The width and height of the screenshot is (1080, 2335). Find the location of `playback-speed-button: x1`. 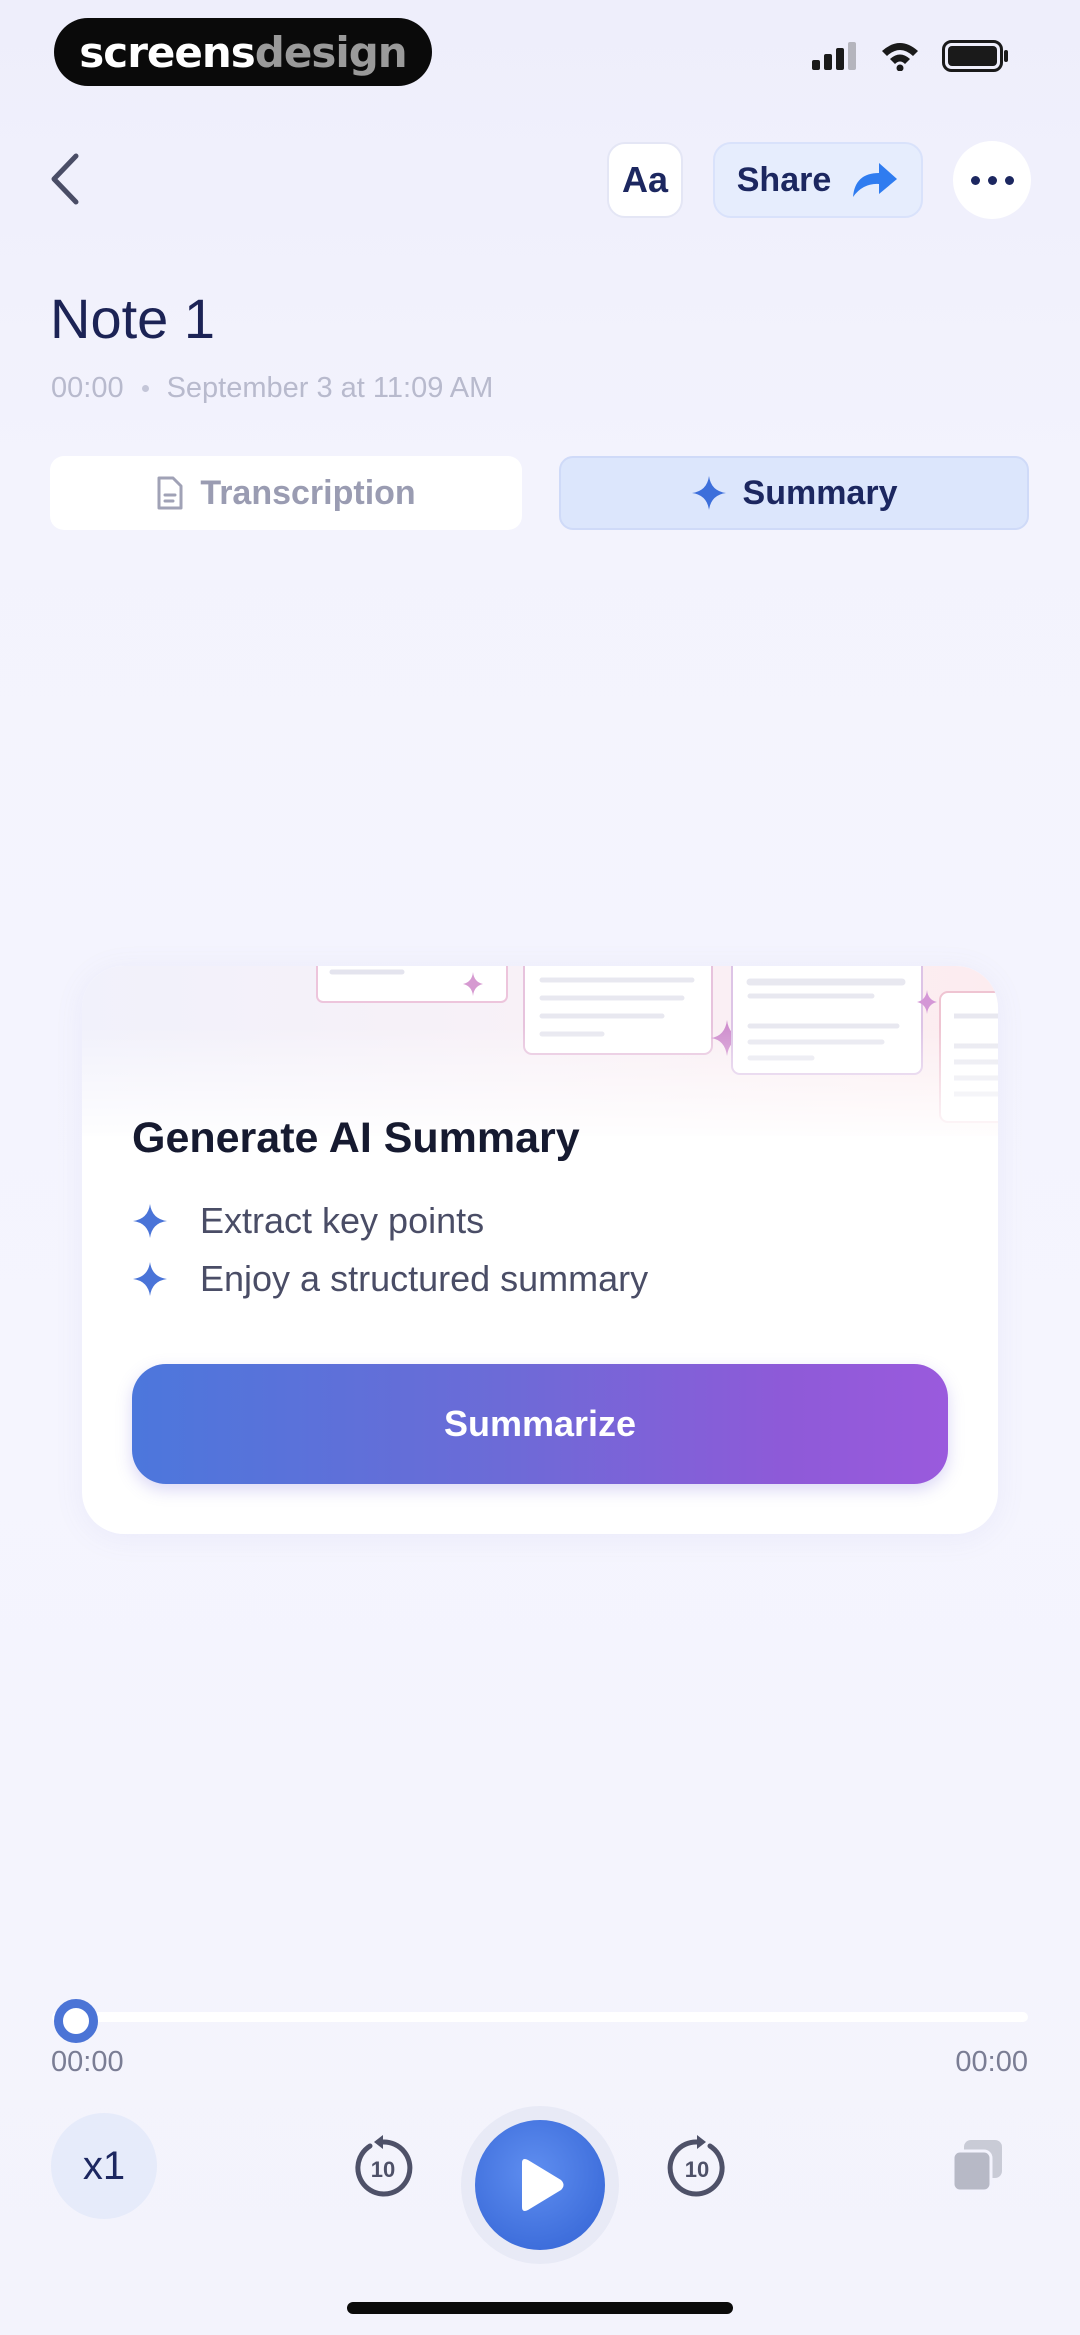

playback-speed-button: x1 is located at coordinates (104, 2166).